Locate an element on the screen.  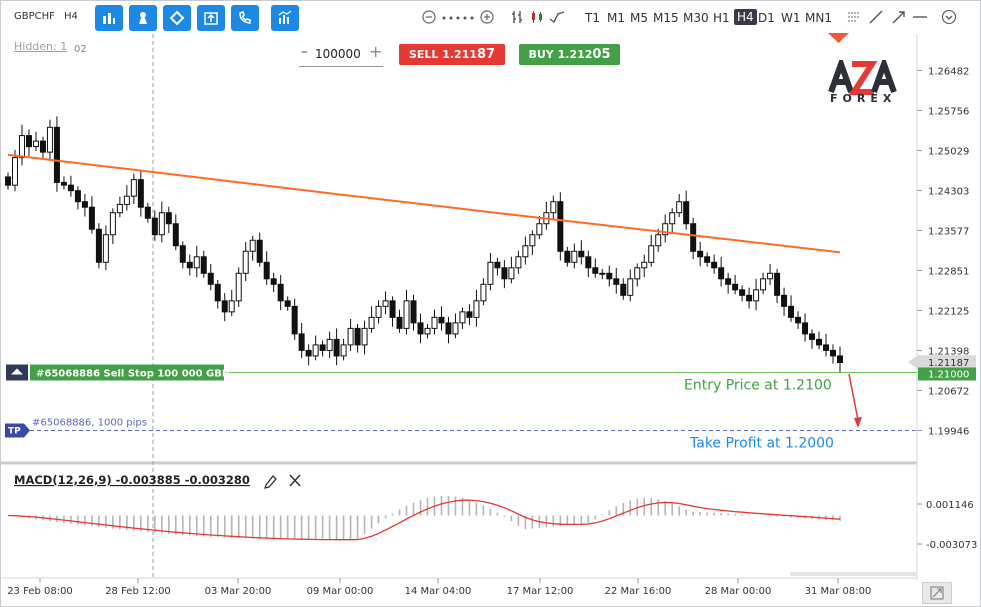
take-profit-annotation: Take Profit at 1.2000 is located at coordinates (761, 444).